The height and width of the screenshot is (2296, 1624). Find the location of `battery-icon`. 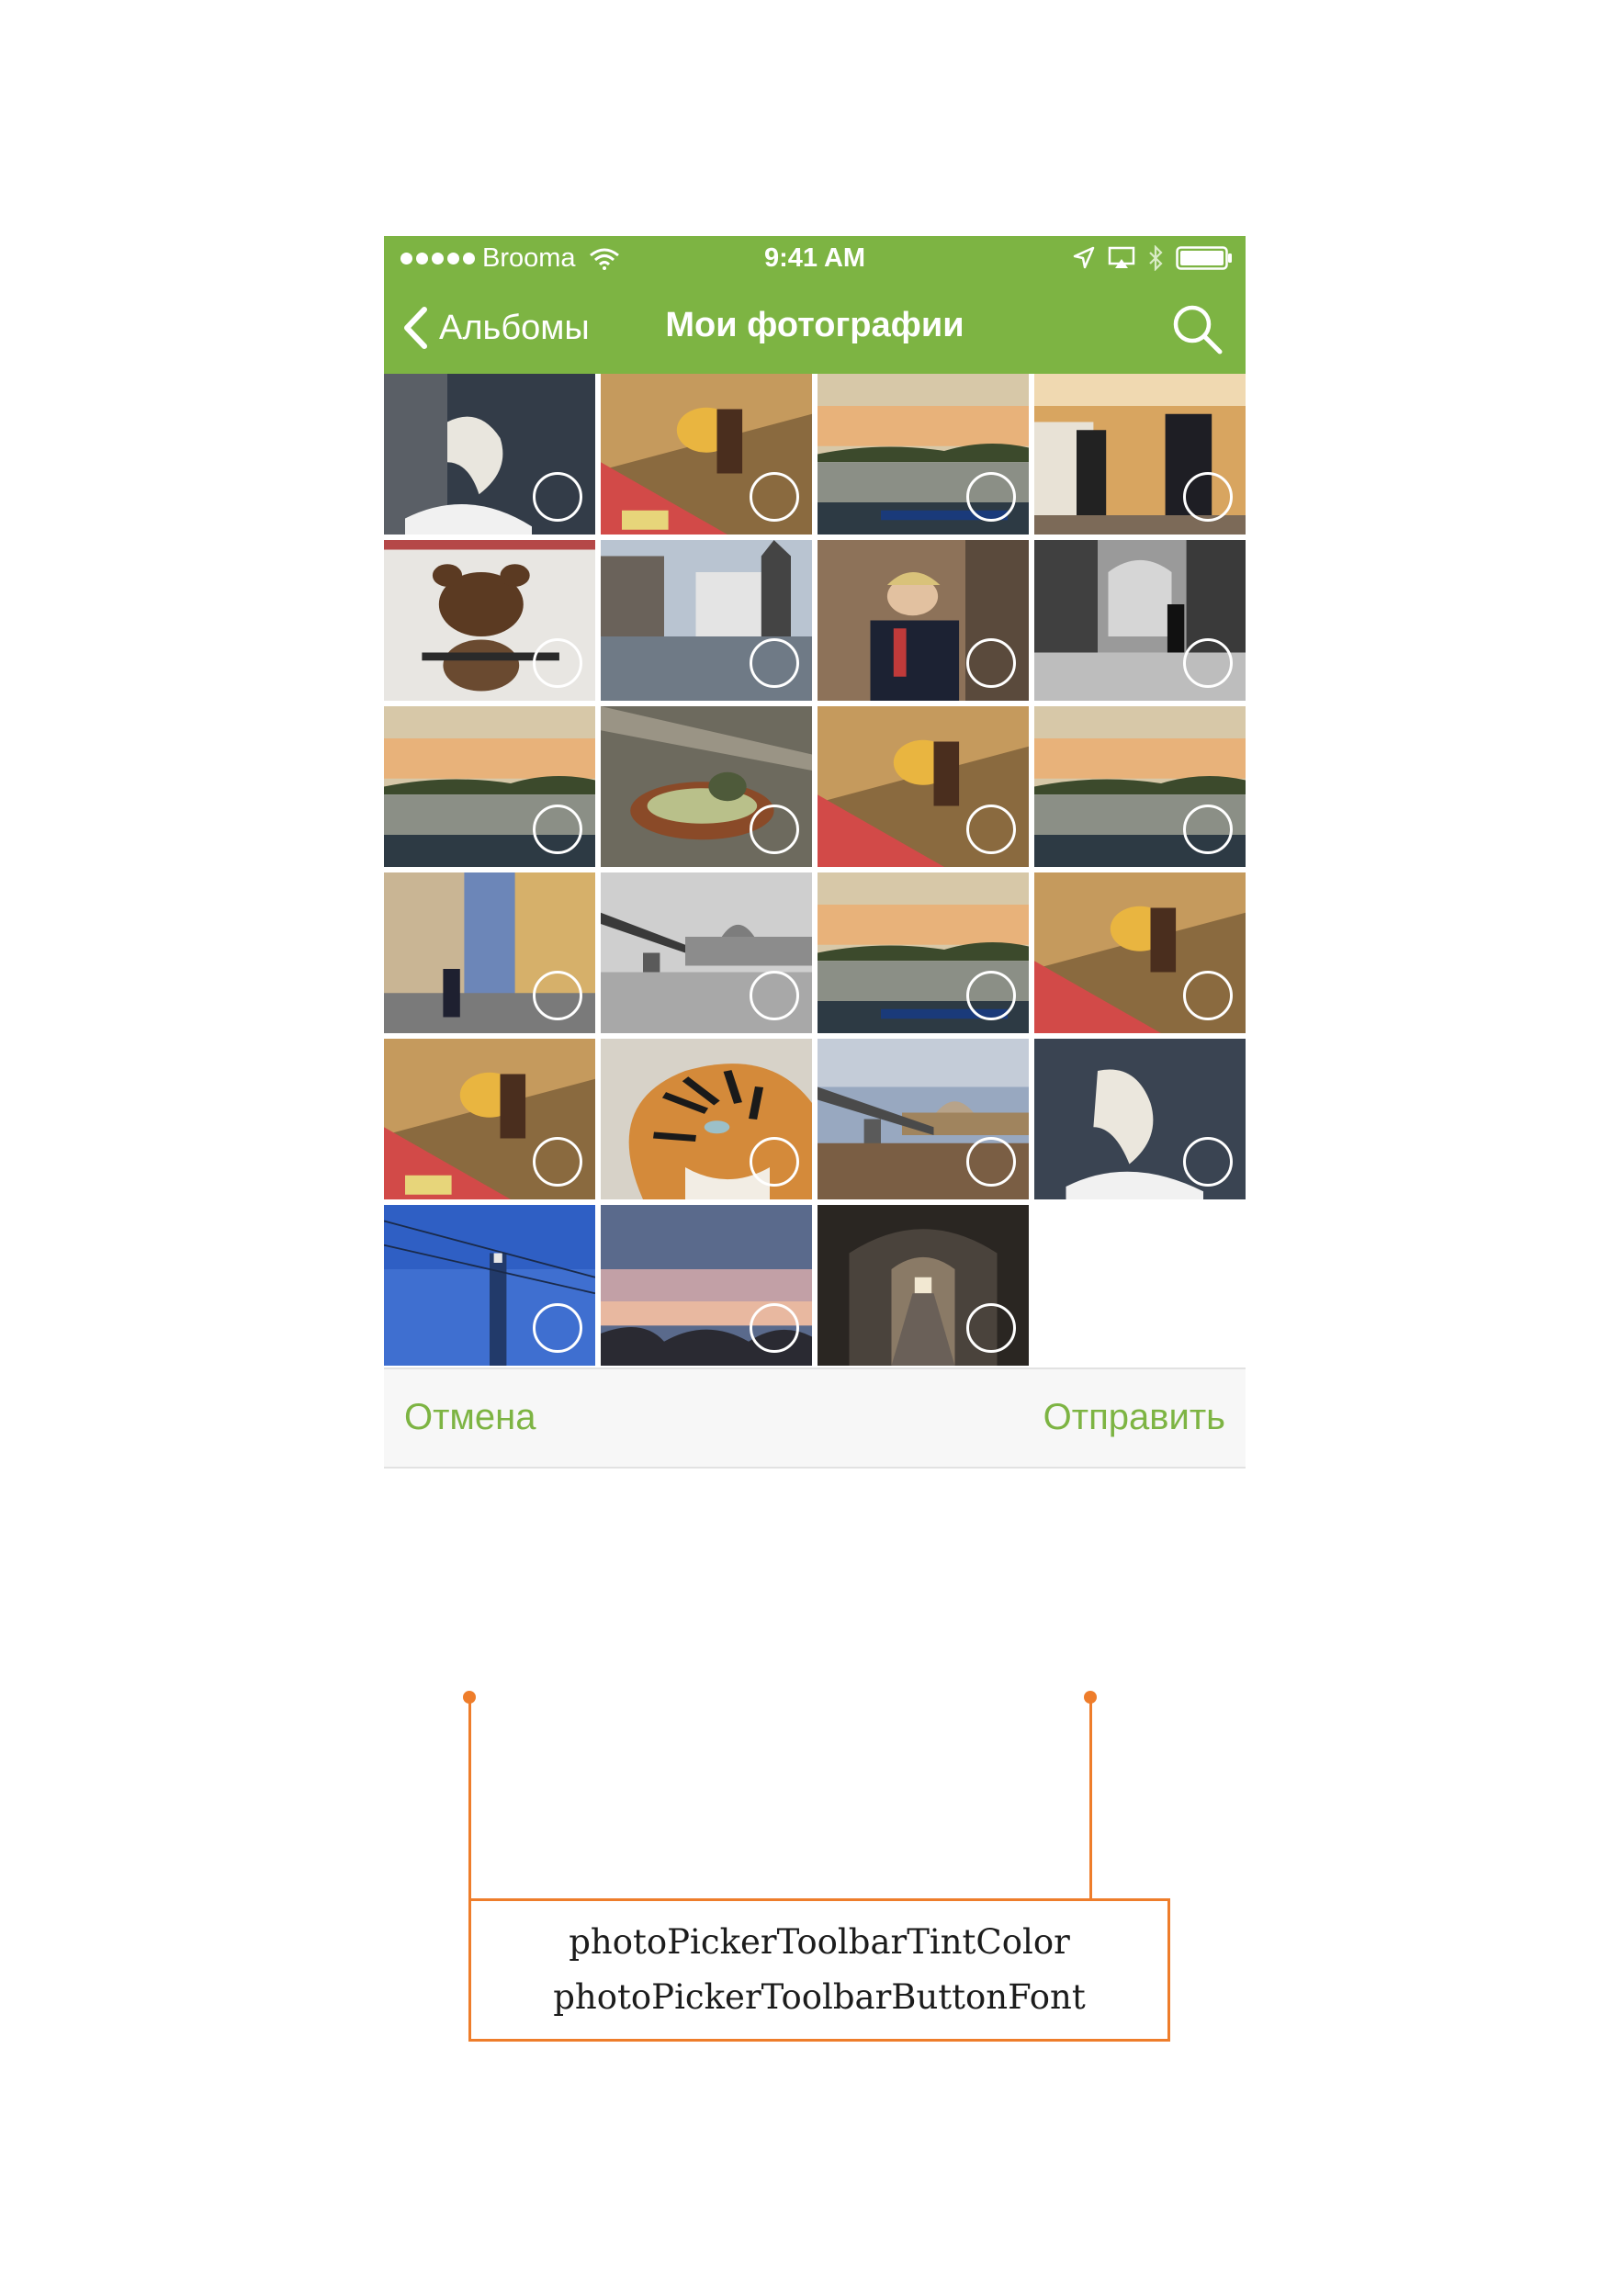

battery-icon is located at coordinates (1204, 258).